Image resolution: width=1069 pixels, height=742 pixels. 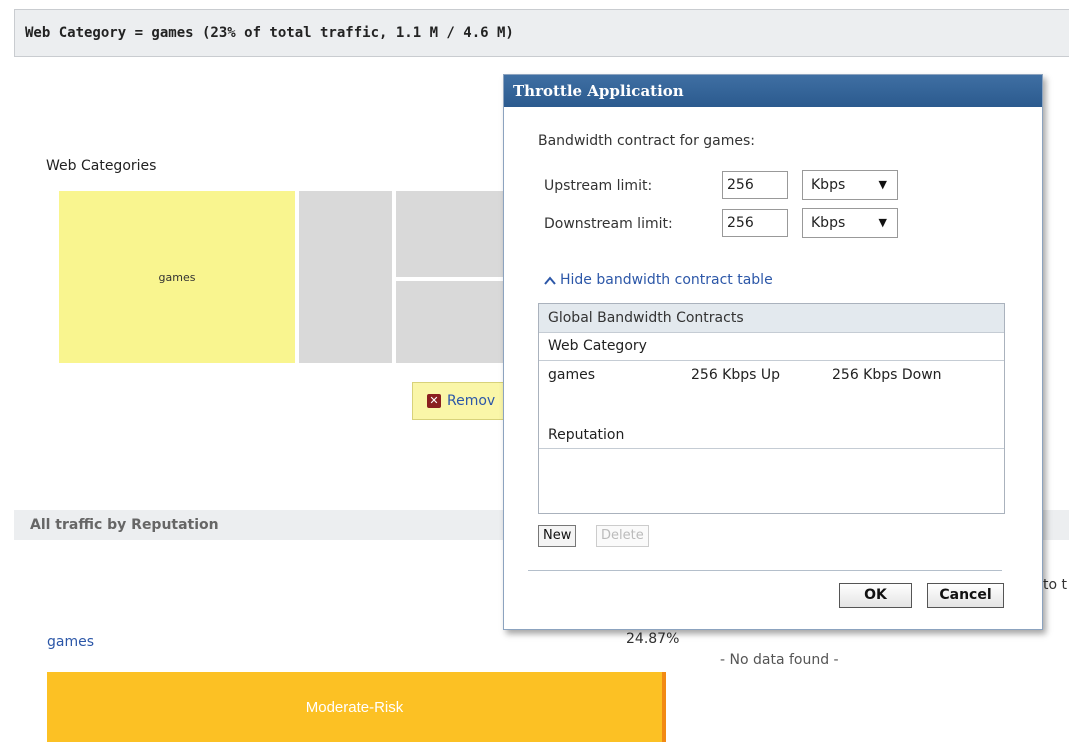 I want to click on remove-x-icon: ✕, so click(x=434, y=401).